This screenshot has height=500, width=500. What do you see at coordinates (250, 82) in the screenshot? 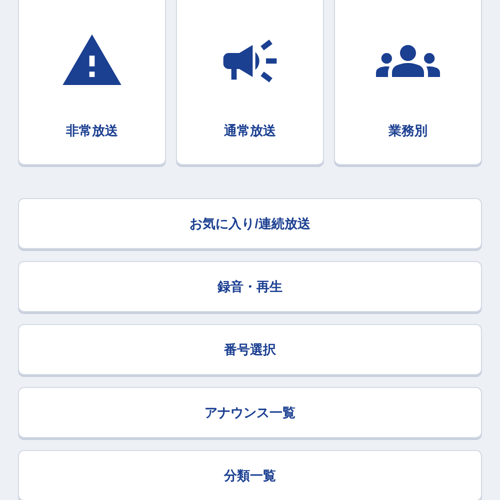
I see `category-card: 通常放送` at bounding box center [250, 82].